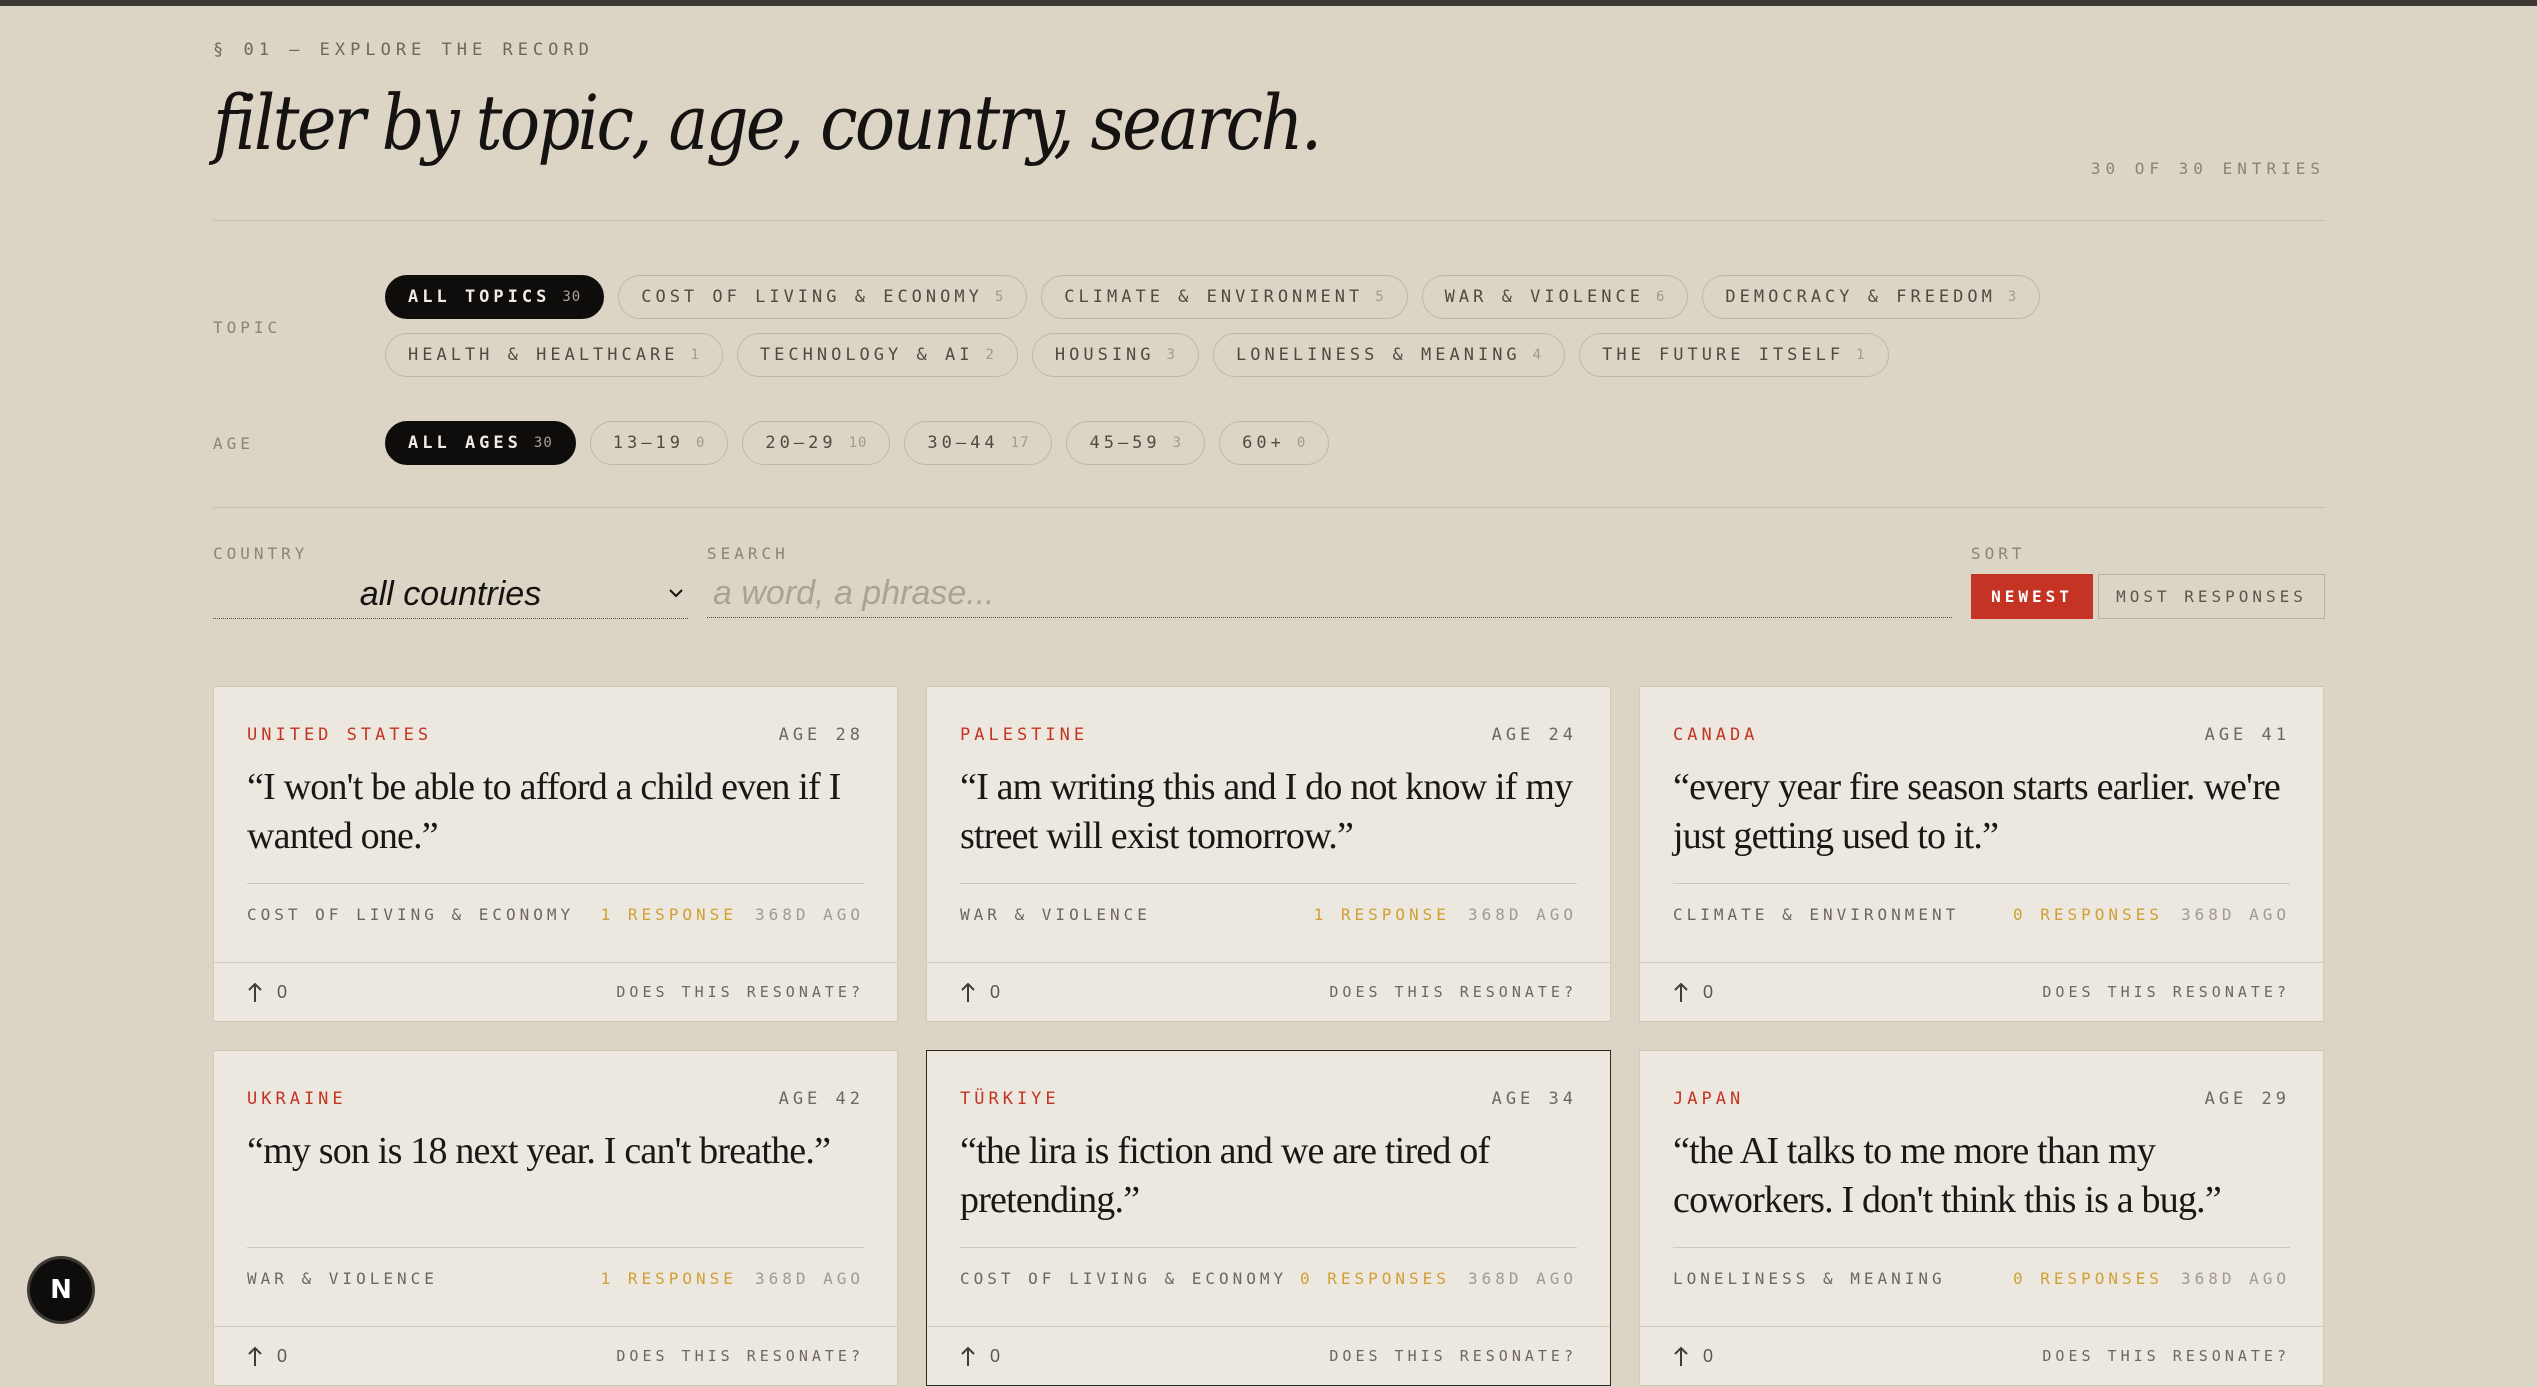 This screenshot has height=1387, width=2537. Describe the element at coordinates (1534, 735) in the screenshot. I see `entry-age: AGE 24` at that location.